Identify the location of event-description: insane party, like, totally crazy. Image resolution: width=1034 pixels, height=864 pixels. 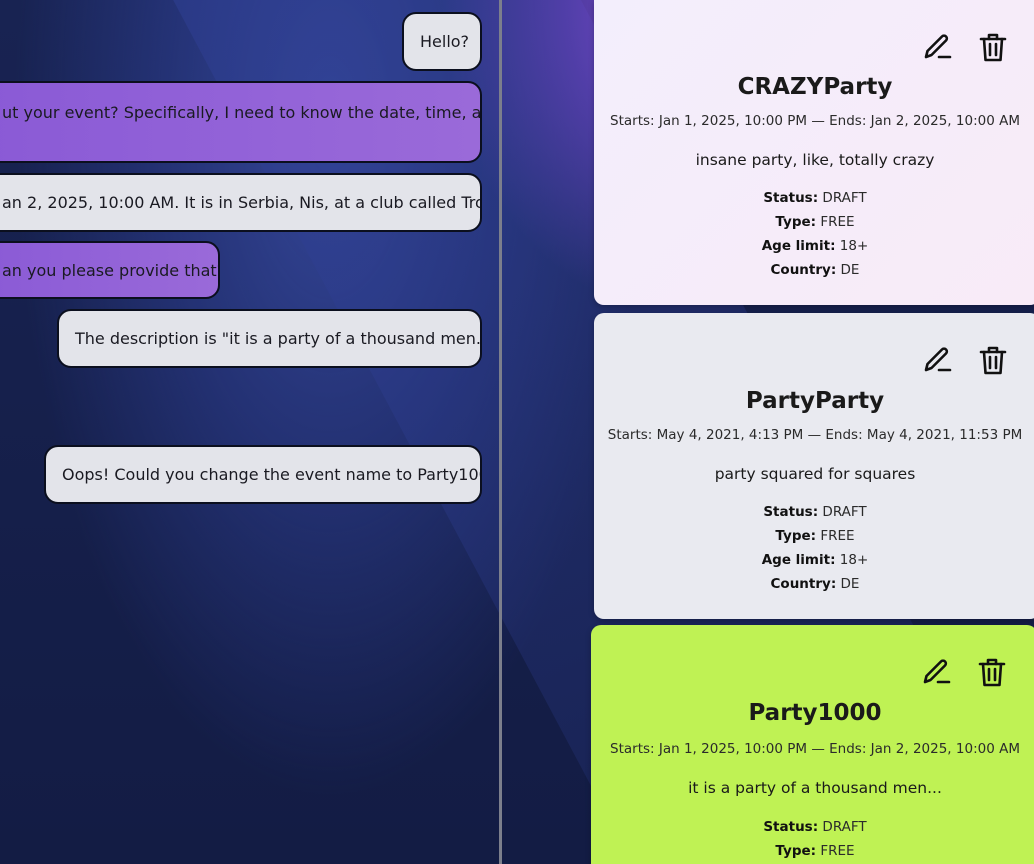
(815, 160).